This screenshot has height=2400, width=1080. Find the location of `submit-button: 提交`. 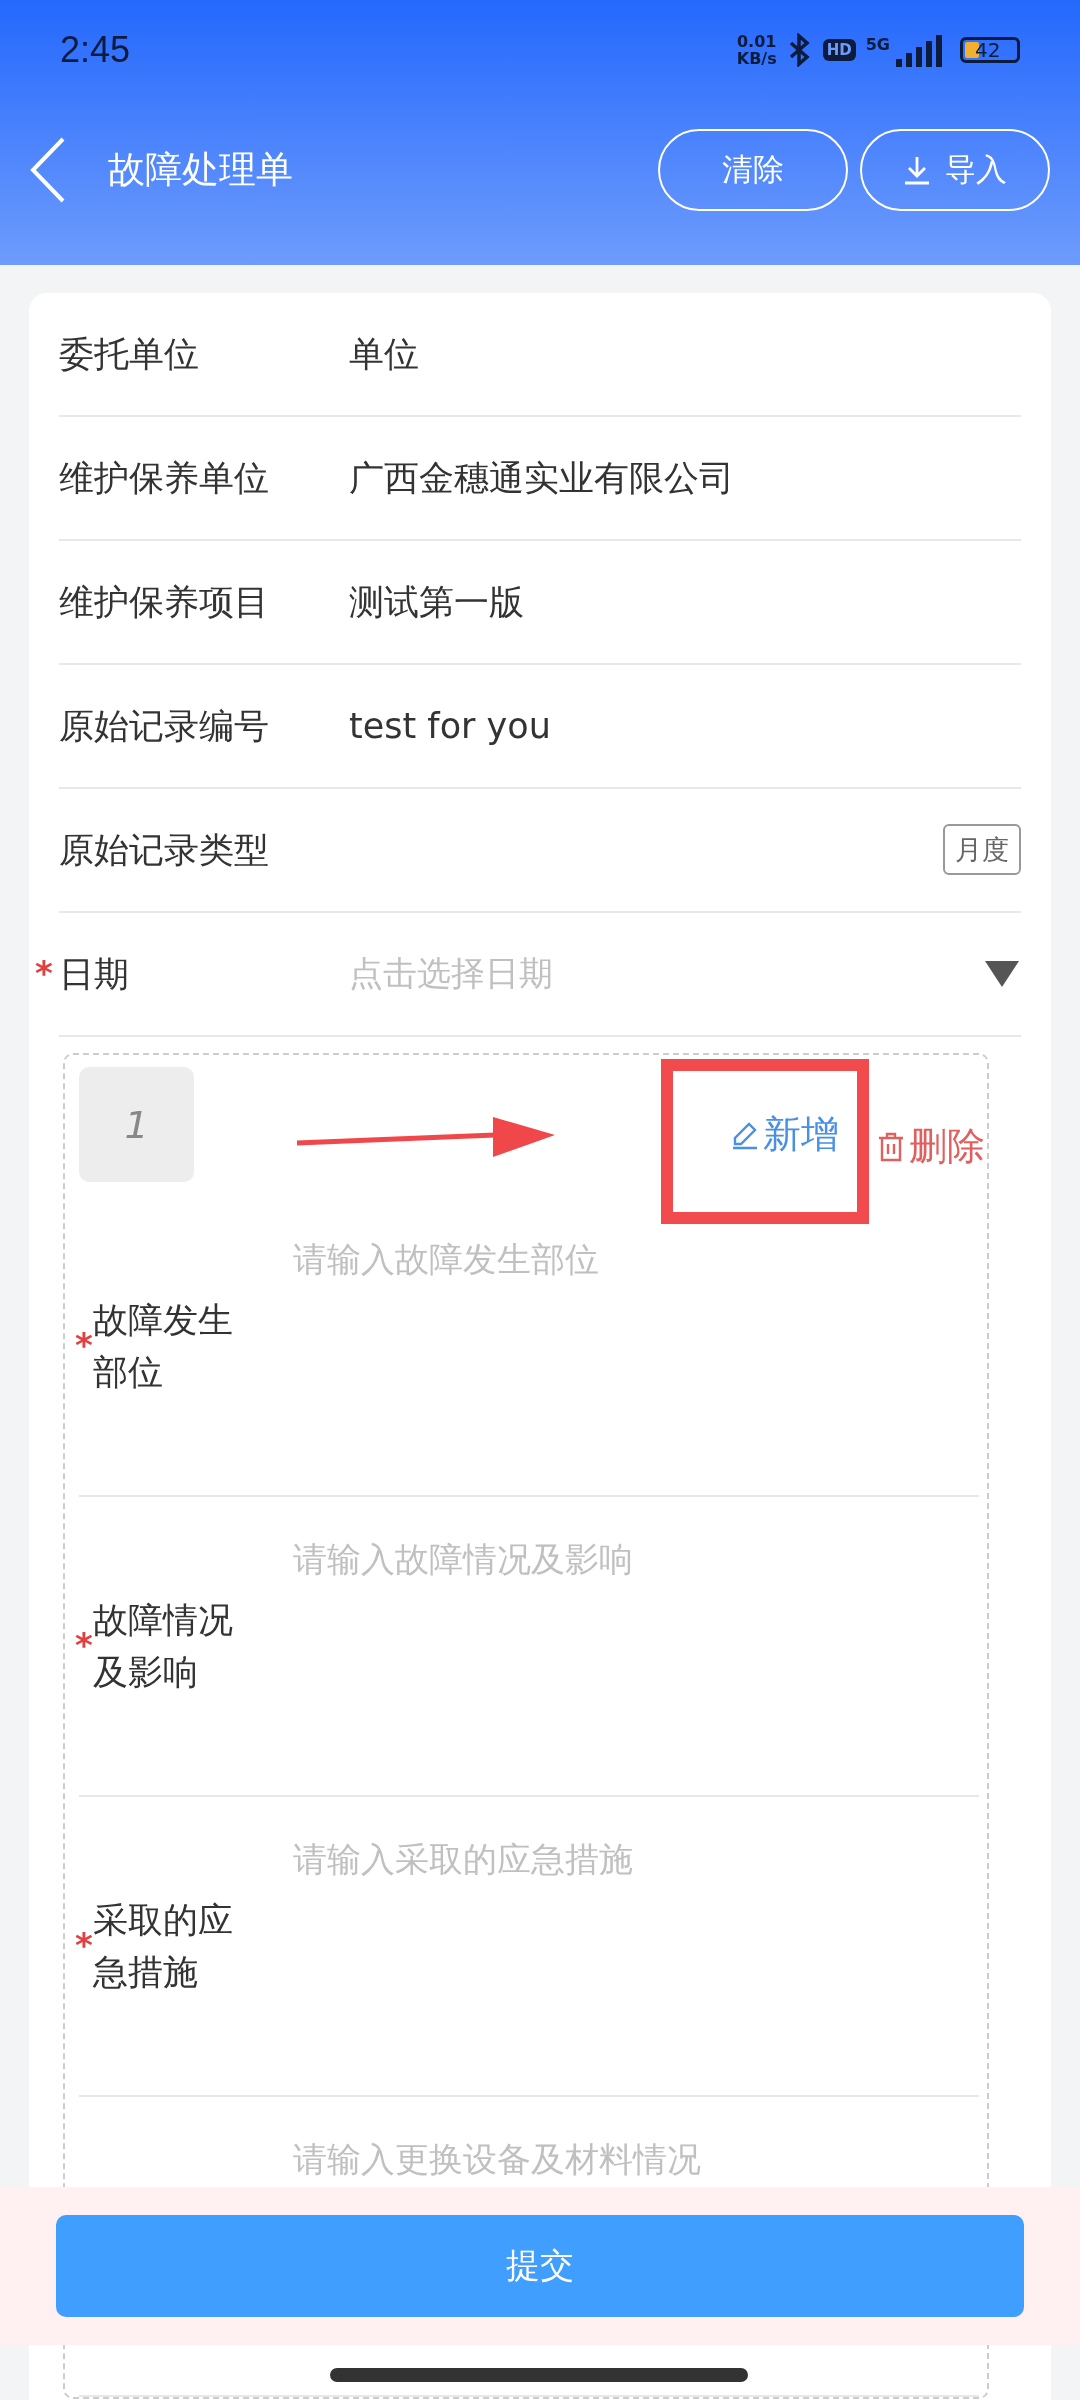

submit-button: 提交 is located at coordinates (540, 2266).